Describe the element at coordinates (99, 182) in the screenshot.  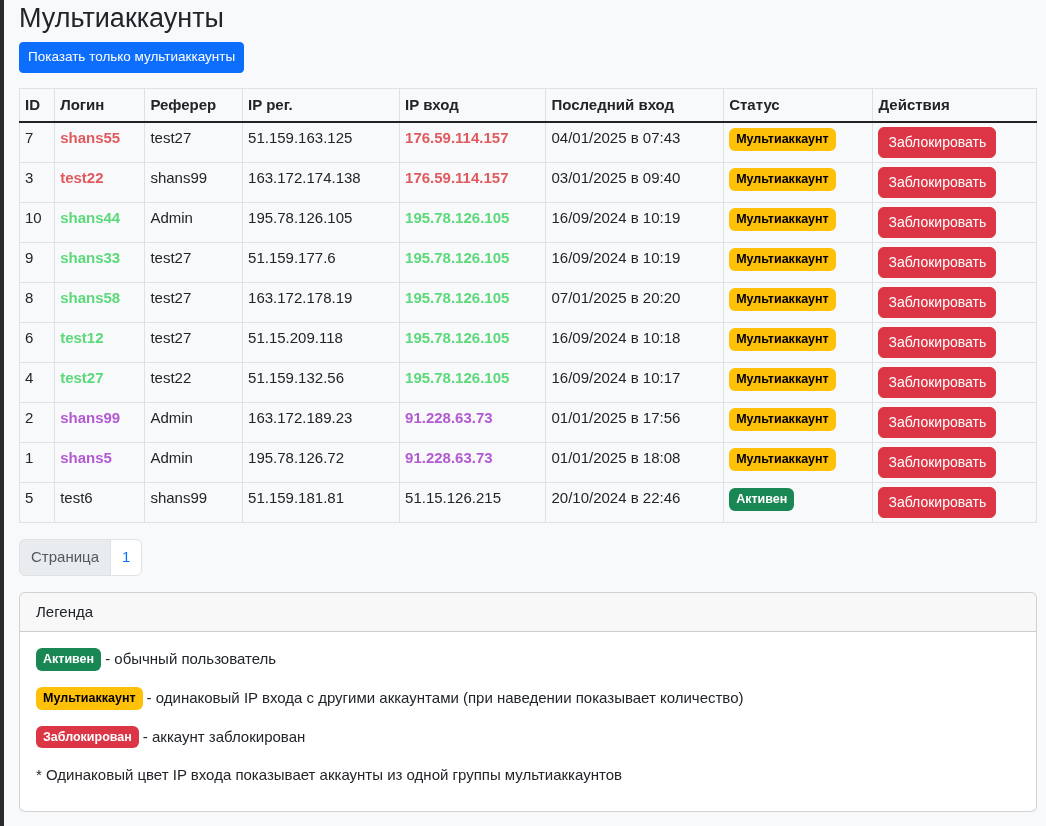
I see `login-cell: test22` at that location.